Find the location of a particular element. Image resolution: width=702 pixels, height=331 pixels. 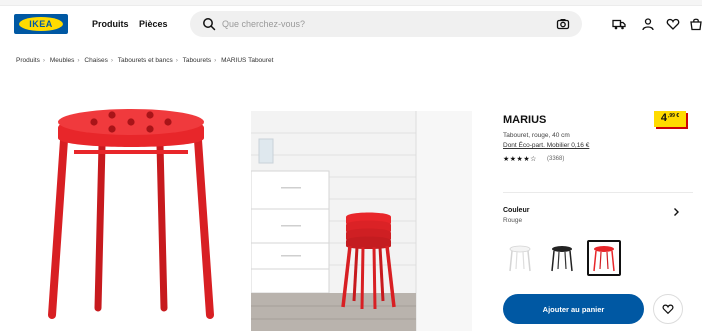

color-label: Couleur is located at coordinates (516, 210).